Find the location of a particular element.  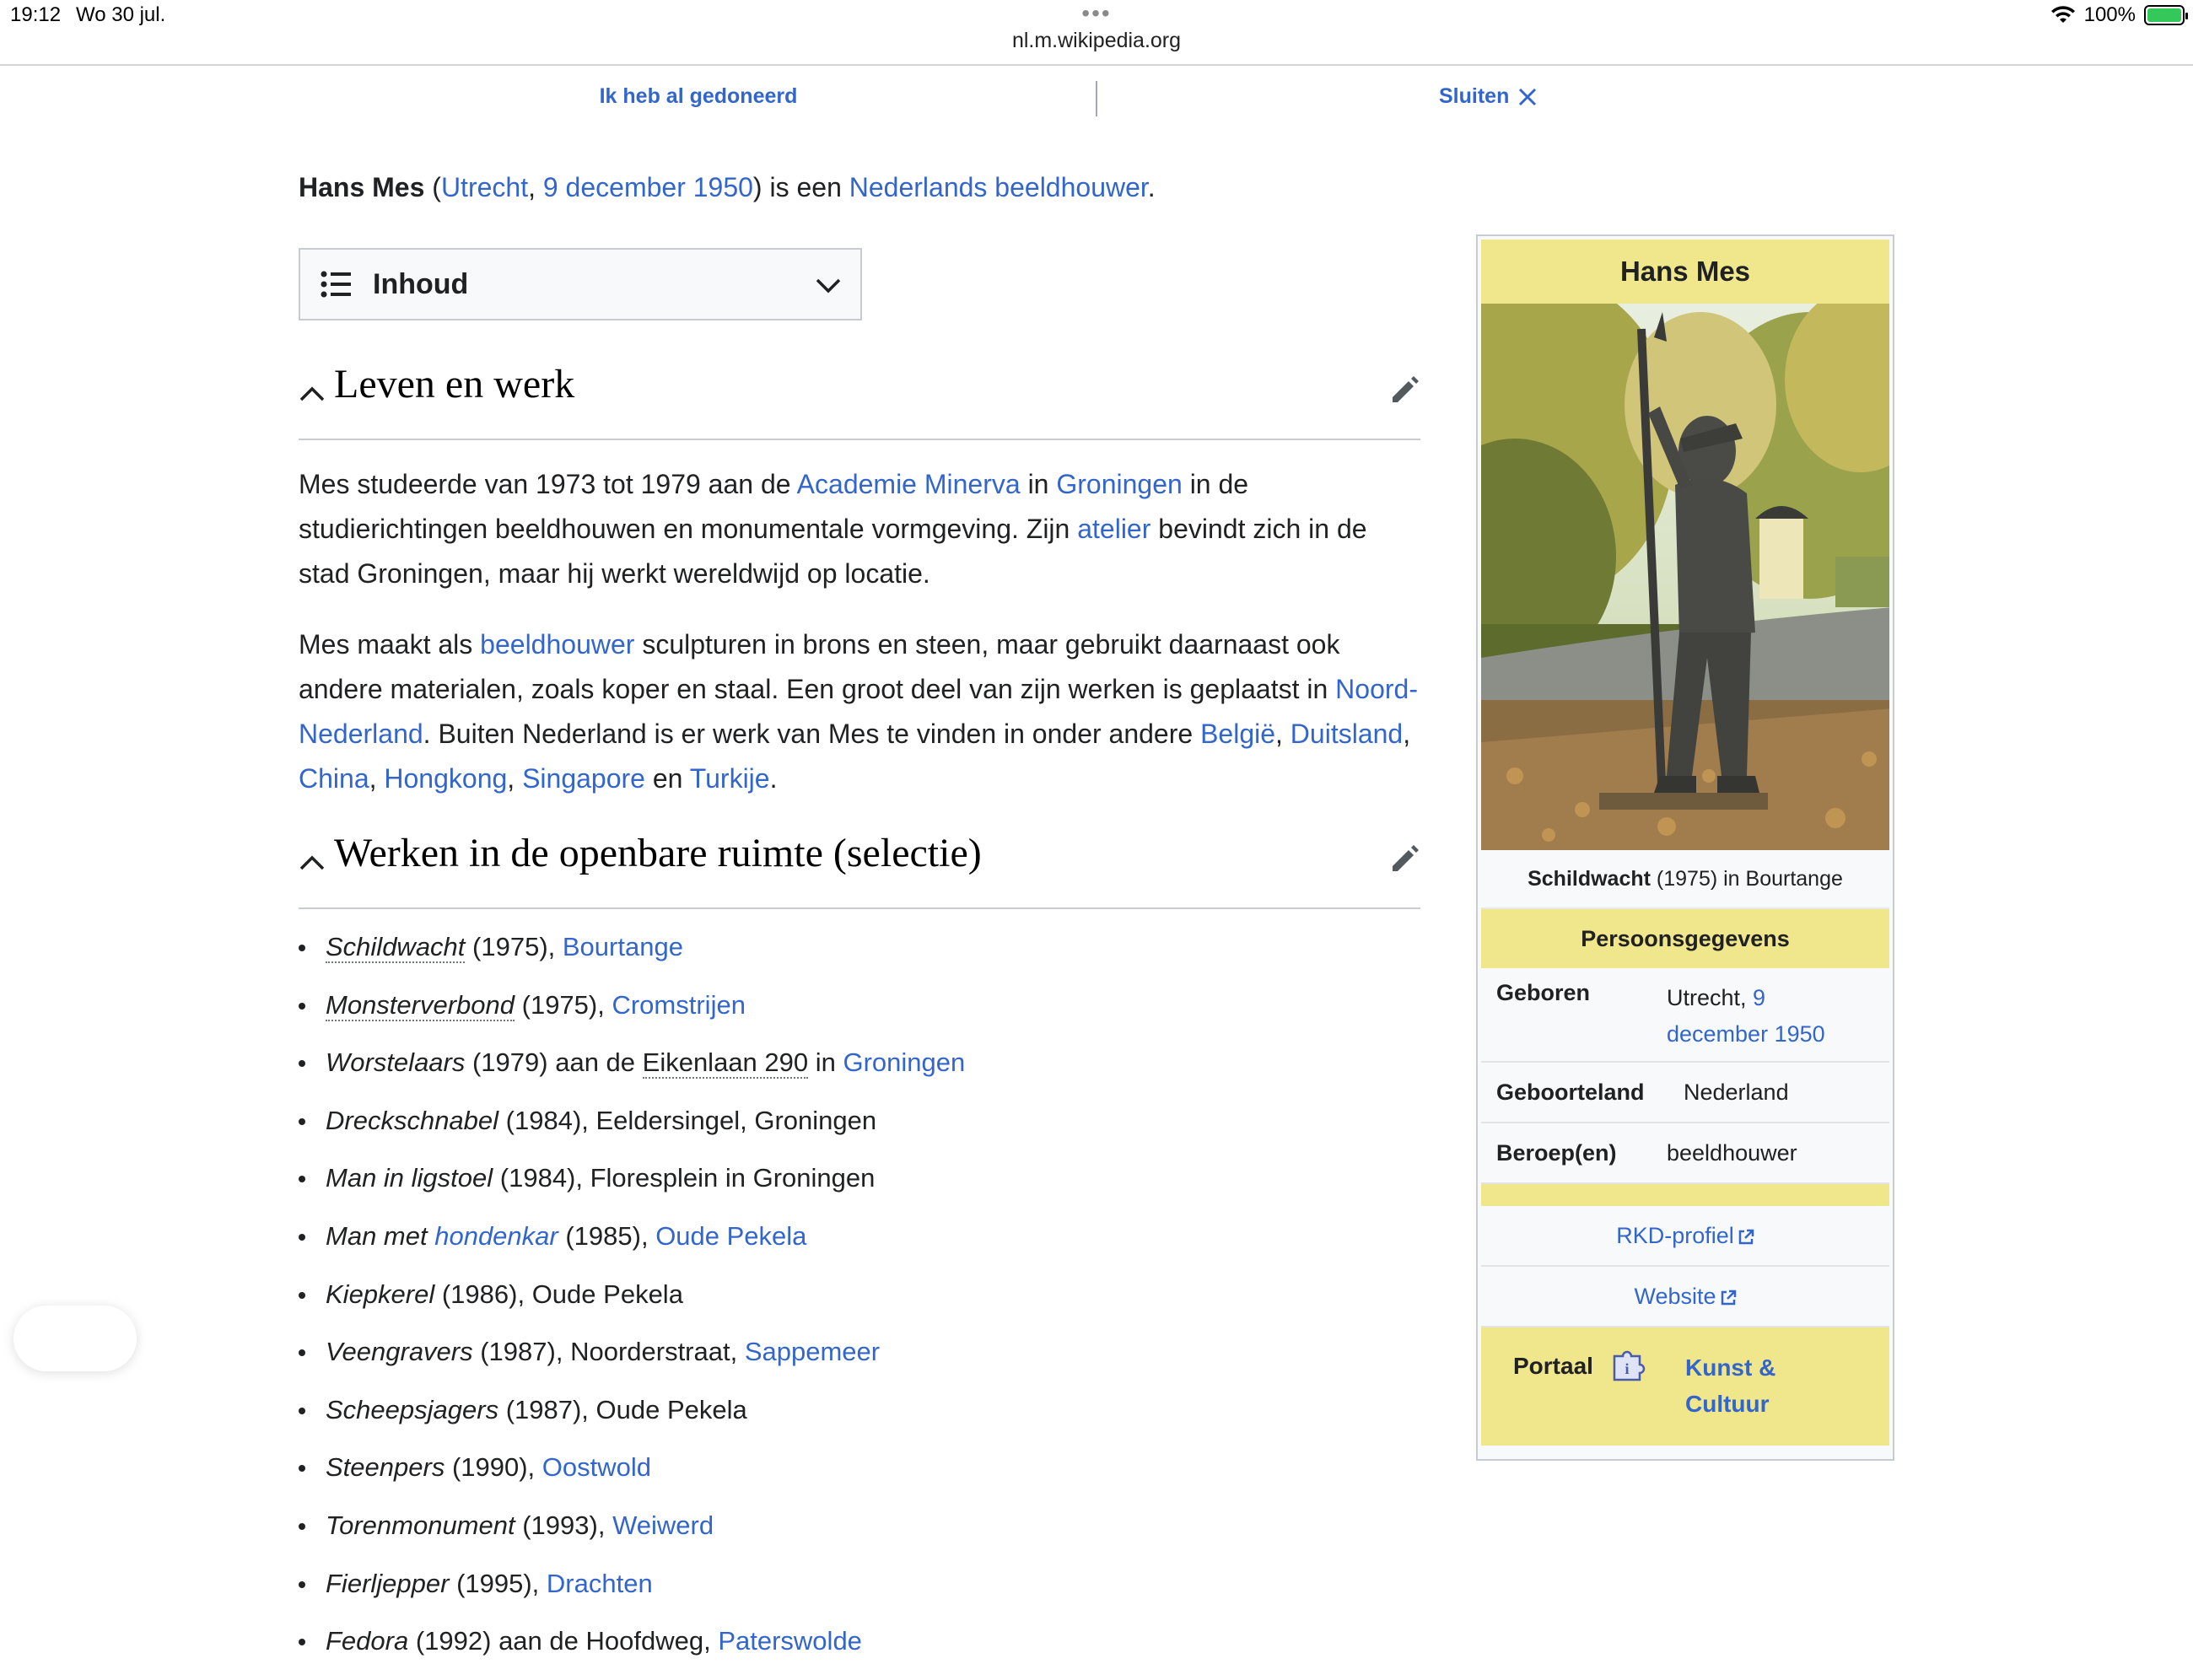

link-belgie: België is located at coordinates (1238, 734).